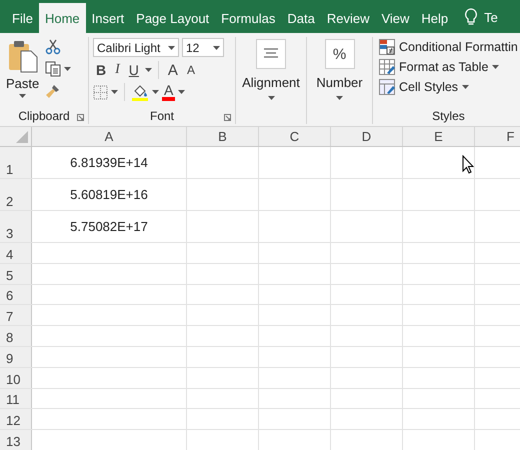 This screenshot has height=450, width=520. I want to click on row-header: 3, so click(16, 226).